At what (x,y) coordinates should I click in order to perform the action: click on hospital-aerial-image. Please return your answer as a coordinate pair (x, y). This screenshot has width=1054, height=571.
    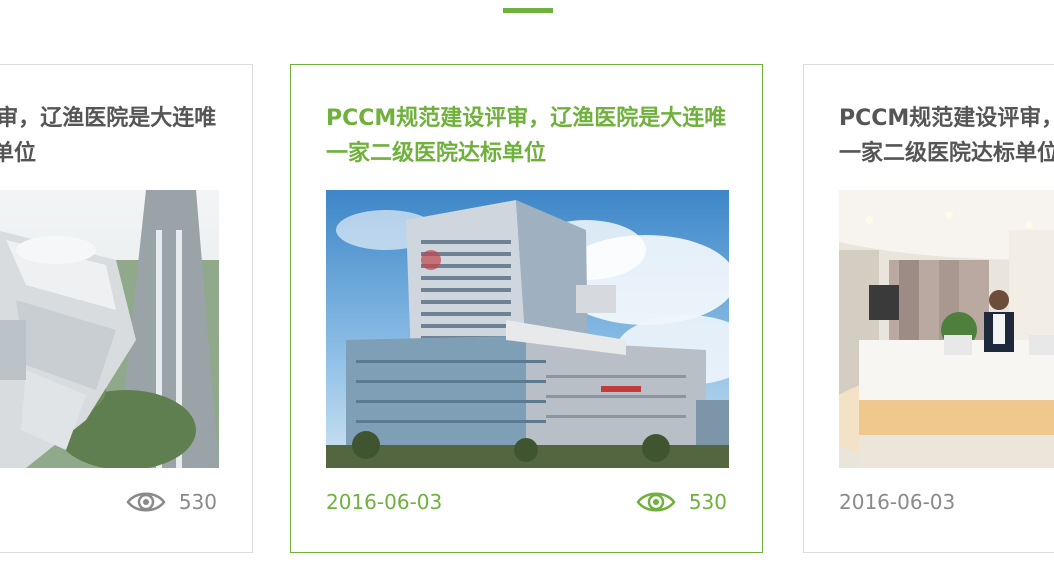
    Looking at the image, I should click on (109, 329).